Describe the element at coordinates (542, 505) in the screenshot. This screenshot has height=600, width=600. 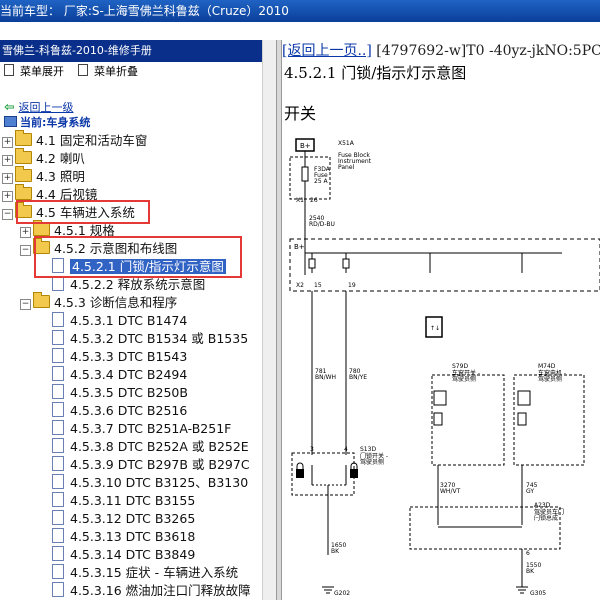
I see `a23d-label: A23D` at that location.